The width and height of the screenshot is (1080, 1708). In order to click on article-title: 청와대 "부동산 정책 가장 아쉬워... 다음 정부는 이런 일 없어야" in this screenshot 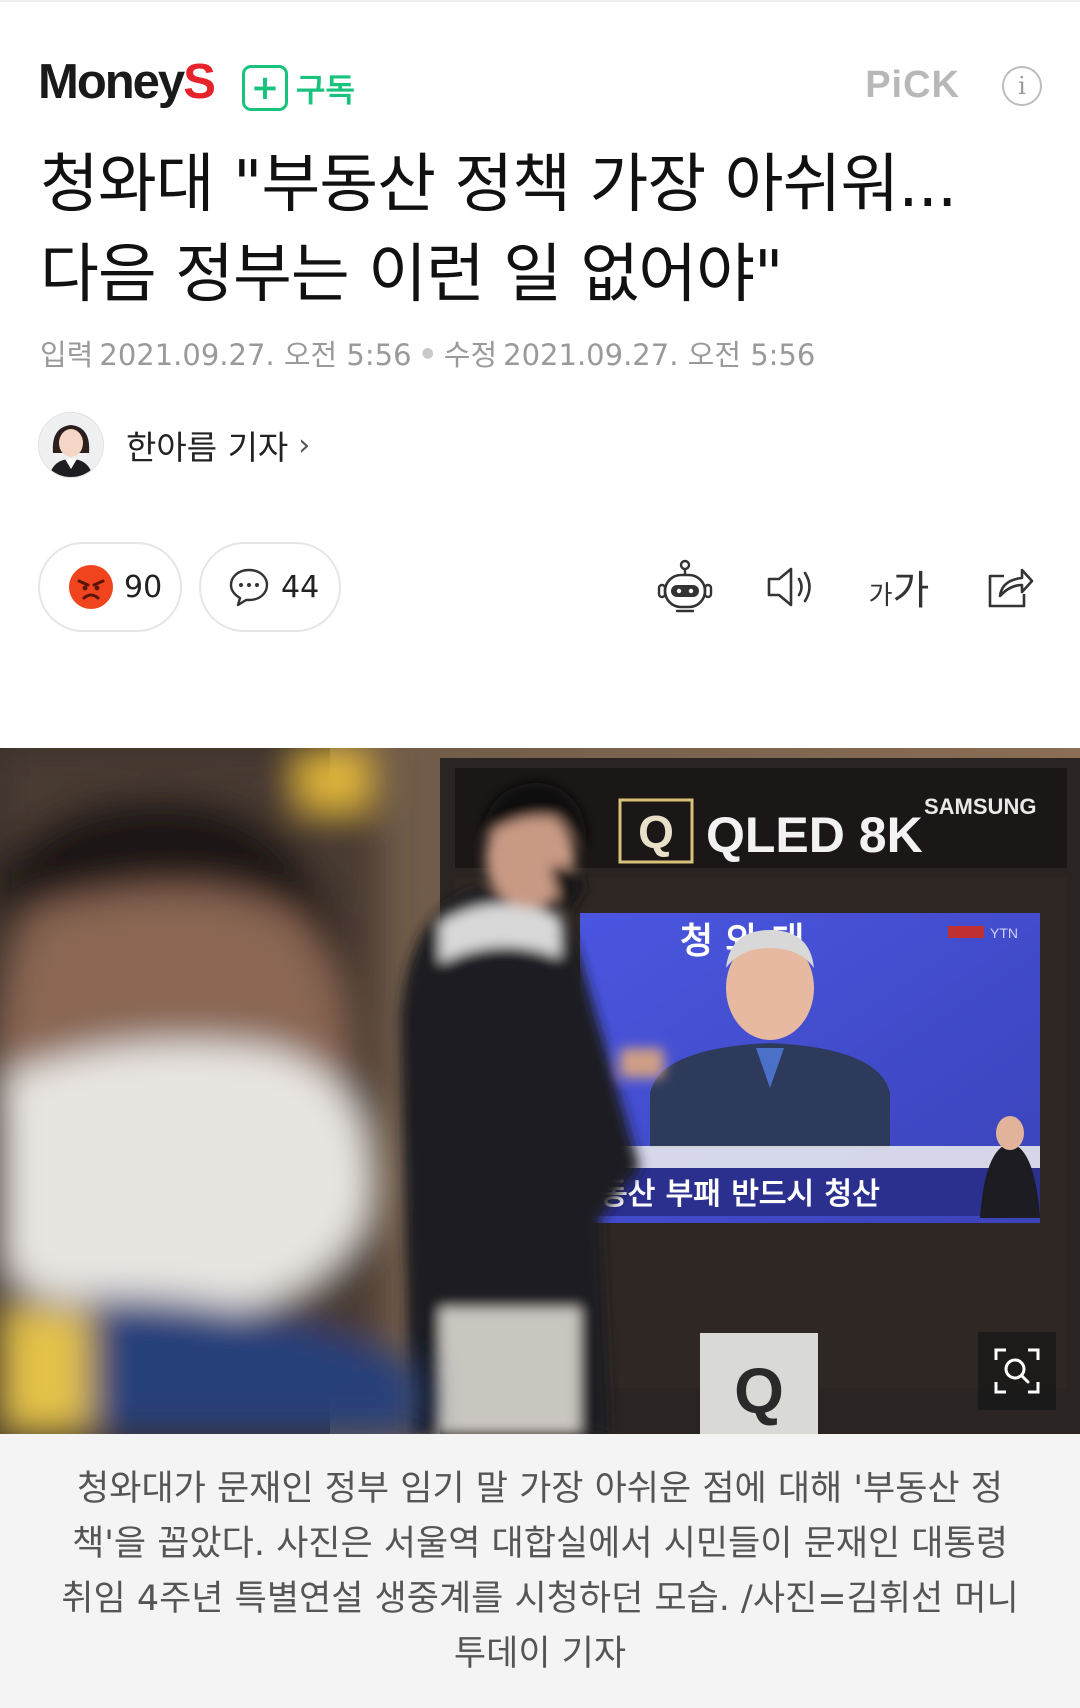, I will do `click(540, 230)`.